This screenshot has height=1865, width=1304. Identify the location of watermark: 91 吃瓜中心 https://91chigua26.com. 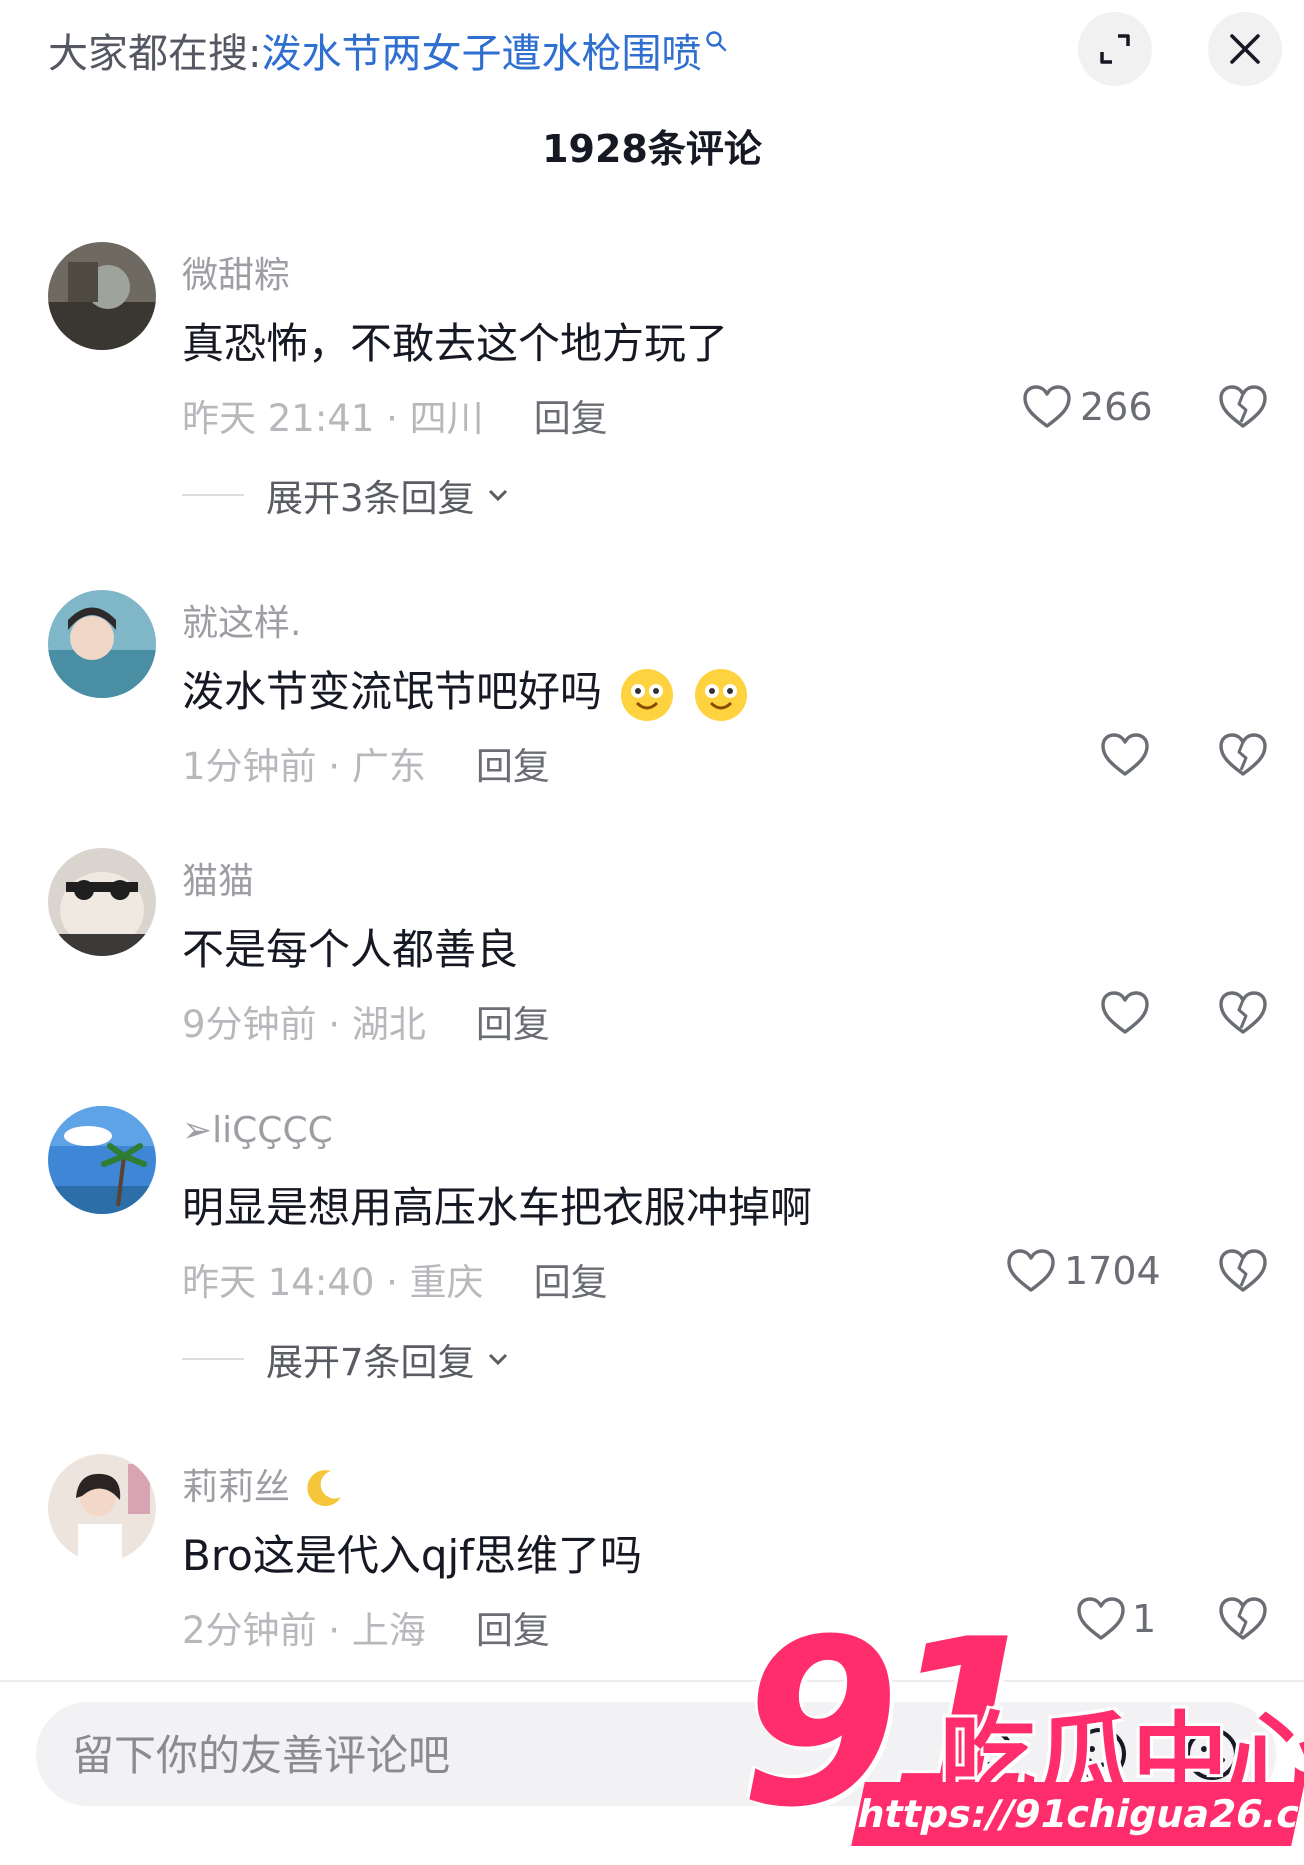
(1022, 1735).